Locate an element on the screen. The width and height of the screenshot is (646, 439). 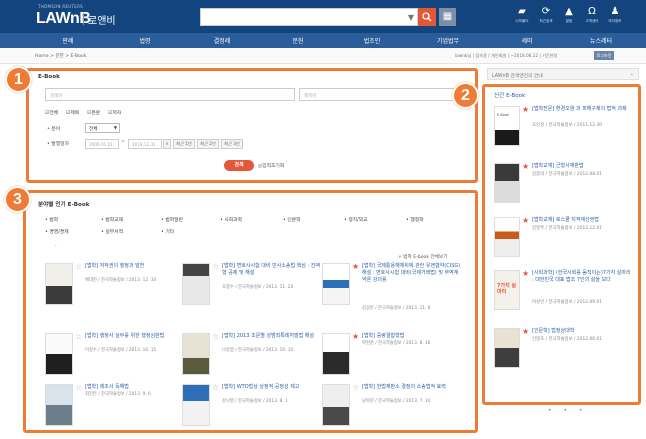
util-folder: ▰ 나의폴더 is located at coordinates (522, 15).